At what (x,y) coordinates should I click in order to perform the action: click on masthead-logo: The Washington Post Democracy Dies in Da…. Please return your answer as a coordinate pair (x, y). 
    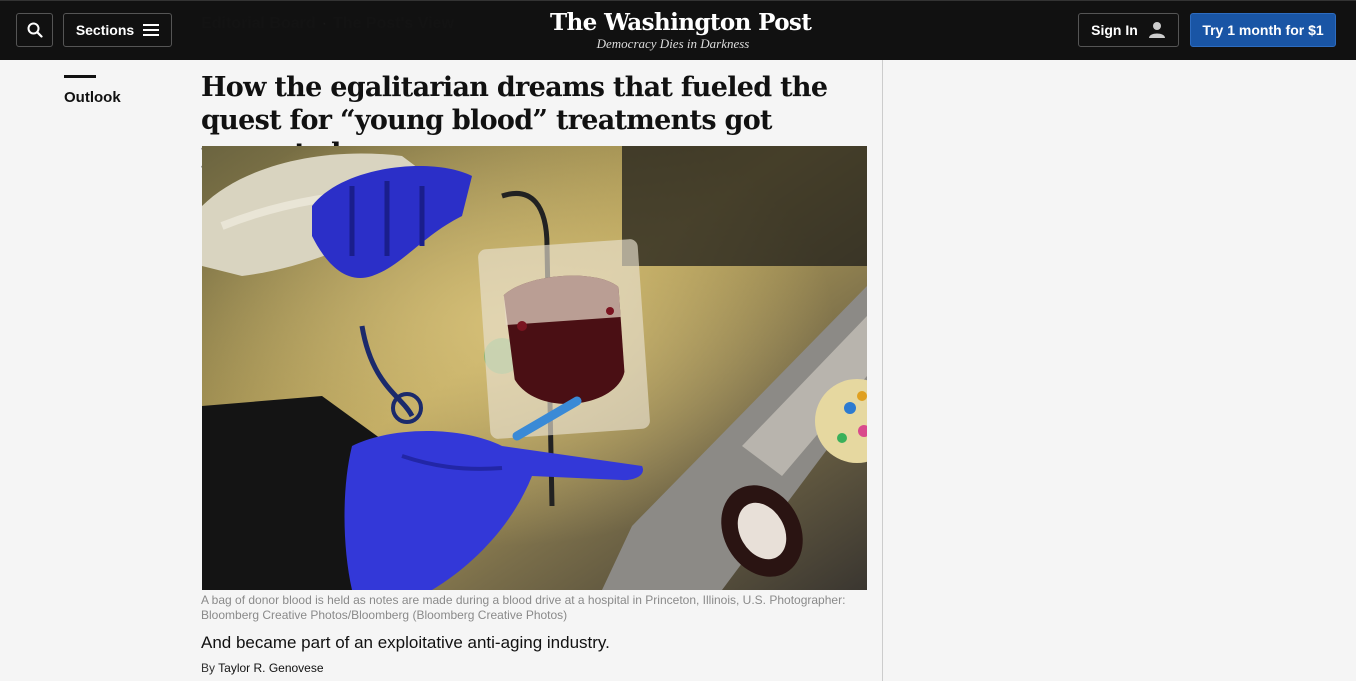
    Looking at the image, I should click on (681, 30).